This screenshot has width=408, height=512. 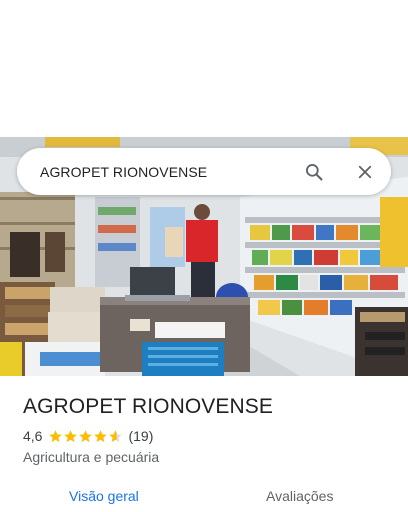 I want to click on rating-row: 4,6 (19), so click(x=88, y=436).